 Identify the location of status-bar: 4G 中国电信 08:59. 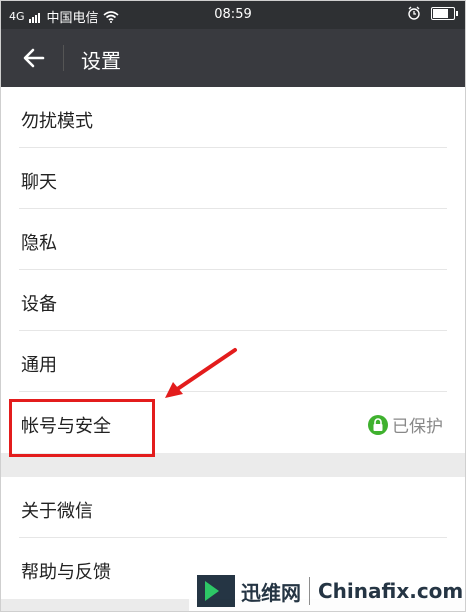
(233, 15).